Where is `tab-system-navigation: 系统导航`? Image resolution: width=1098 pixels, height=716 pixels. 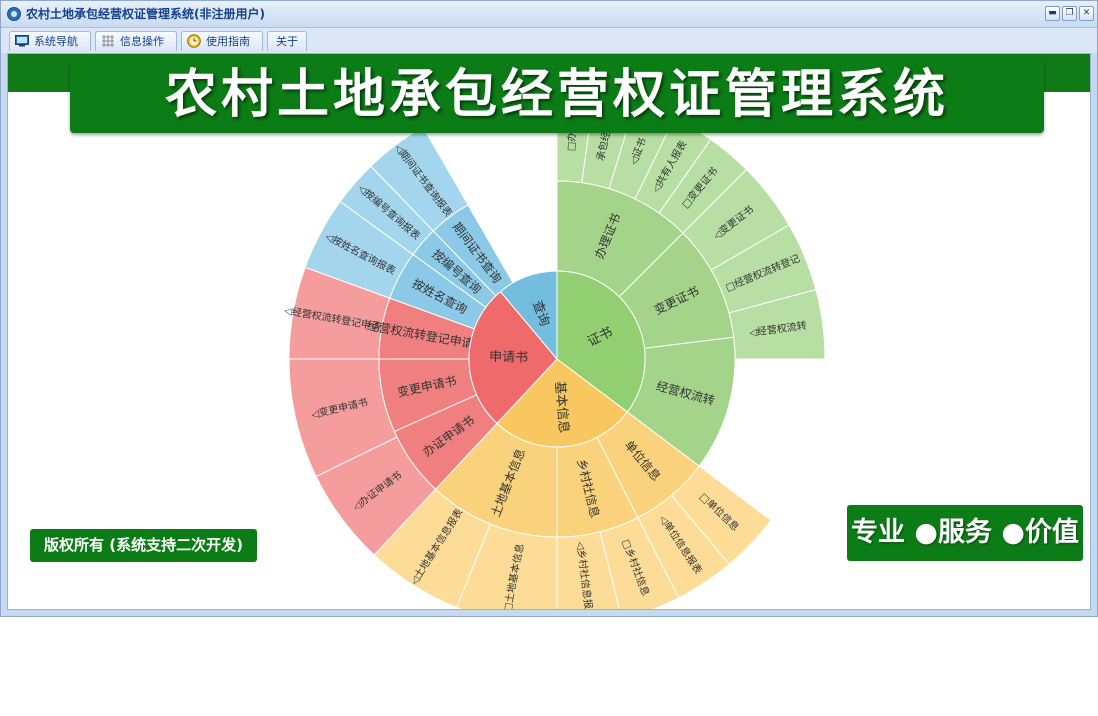 tab-system-navigation: 系统导航 is located at coordinates (50, 41).